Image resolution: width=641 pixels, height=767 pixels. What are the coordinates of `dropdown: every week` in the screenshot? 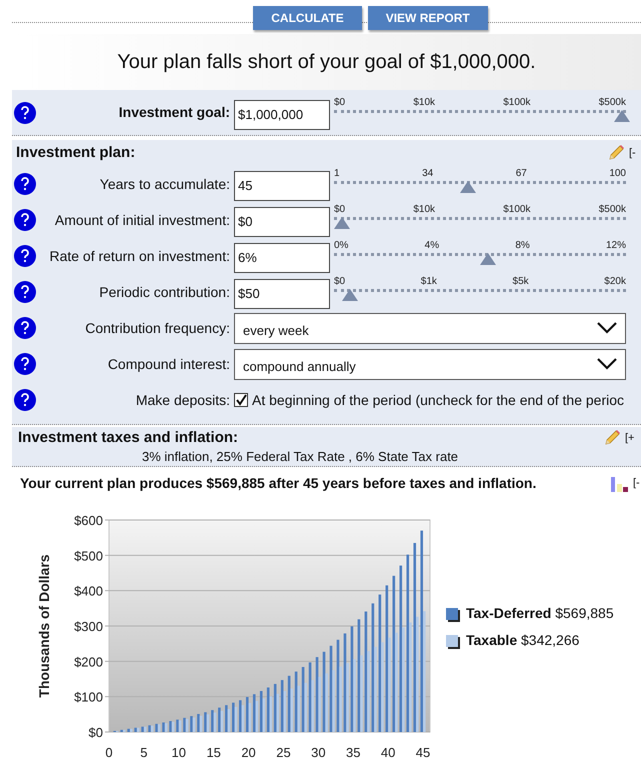 It's located at (430, 328).